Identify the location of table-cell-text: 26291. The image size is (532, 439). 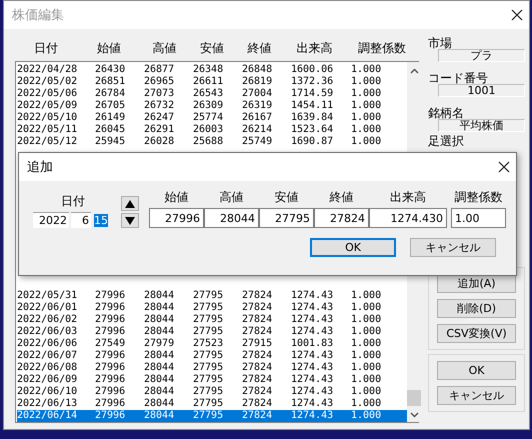
(160, 130).